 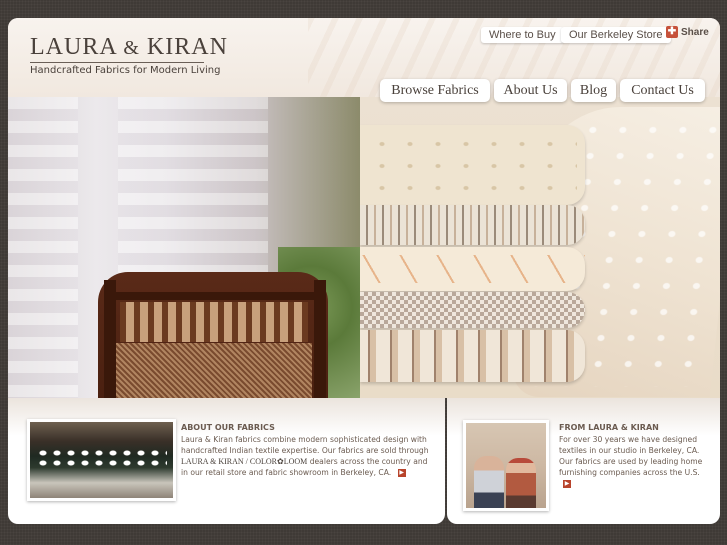 I want to click on chair-cane-seat, so click(x=214, y=370).